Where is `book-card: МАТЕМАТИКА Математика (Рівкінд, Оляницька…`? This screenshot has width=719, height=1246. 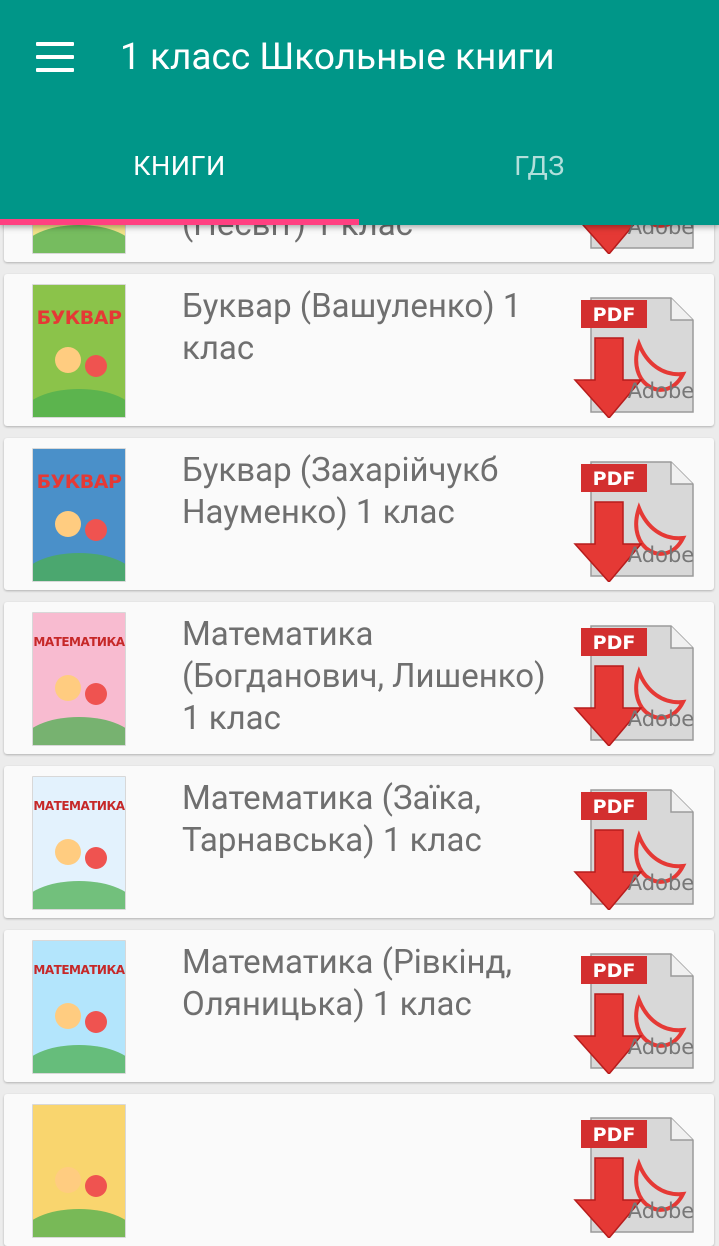 book-card: МАТЕМАТИКА Математика (Рівкінд, Оляницька… is located at coordinates (359, 1006).